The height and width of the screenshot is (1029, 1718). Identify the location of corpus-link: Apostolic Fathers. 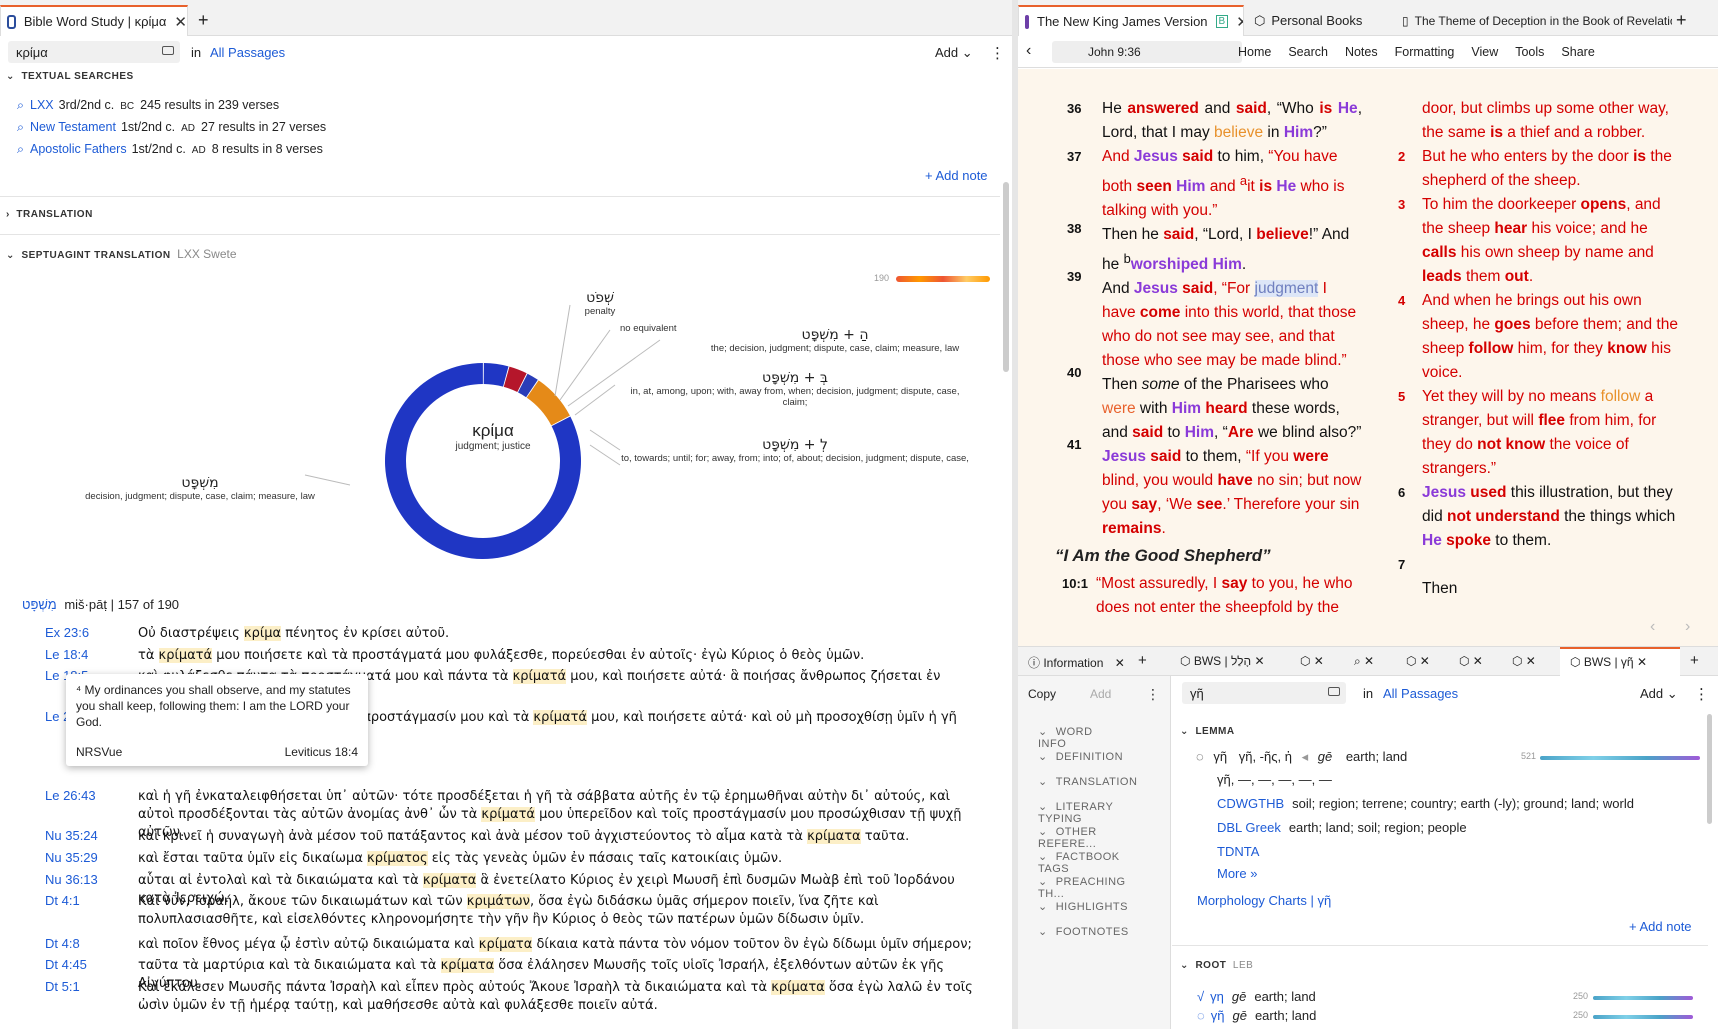
(78, 149).